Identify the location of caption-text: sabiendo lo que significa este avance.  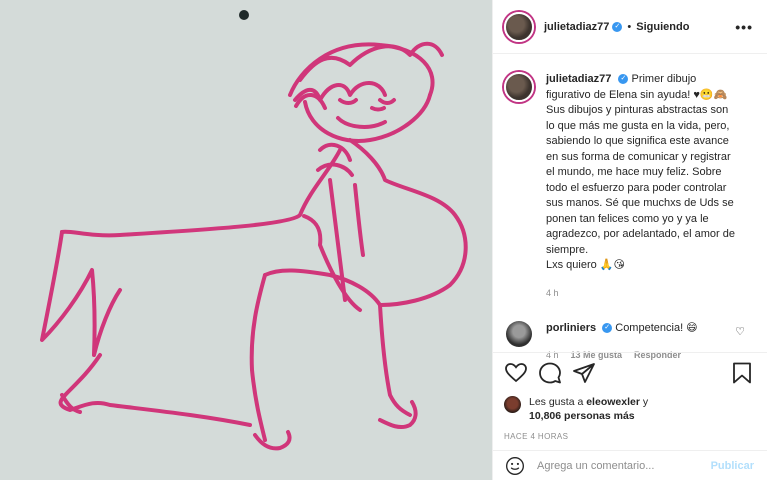
(637, 141).